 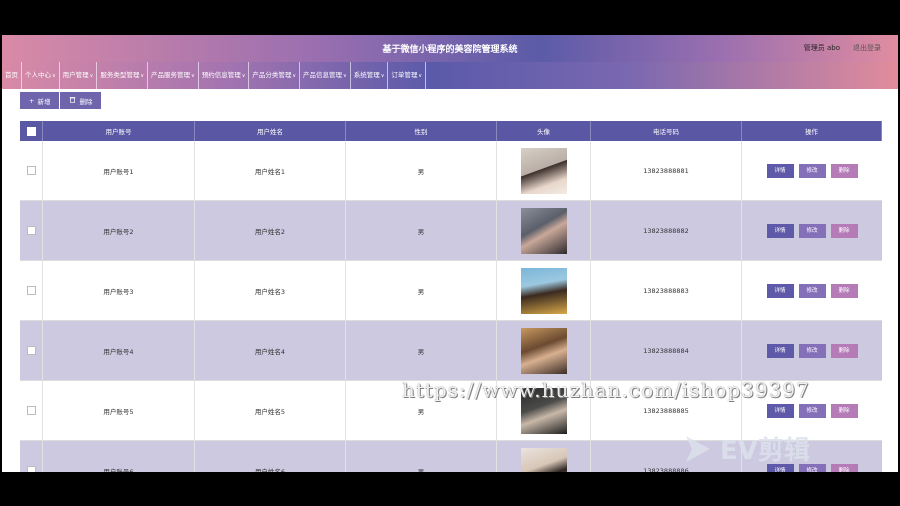 I want to click on delete-button-label: 删除, so click(x=86, y=101).